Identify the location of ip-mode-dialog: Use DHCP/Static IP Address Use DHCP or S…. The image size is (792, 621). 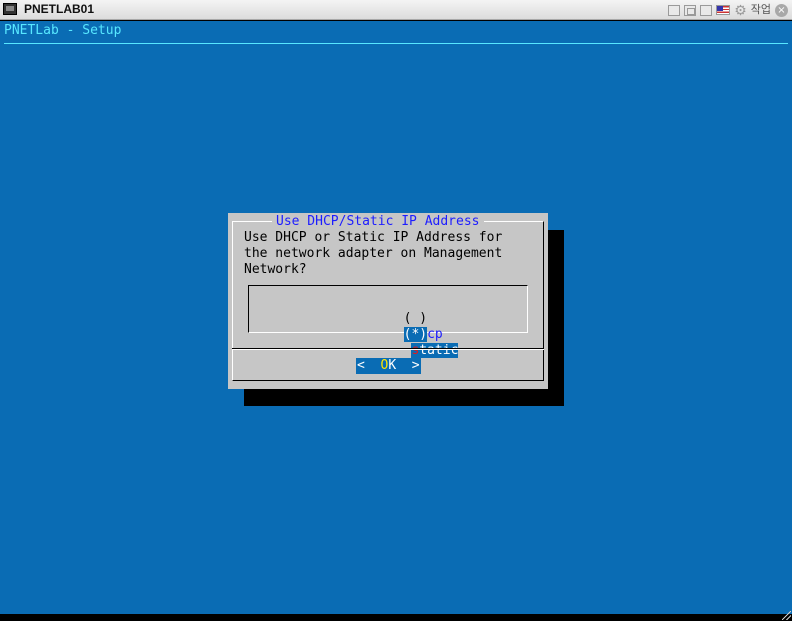
(388, 301).